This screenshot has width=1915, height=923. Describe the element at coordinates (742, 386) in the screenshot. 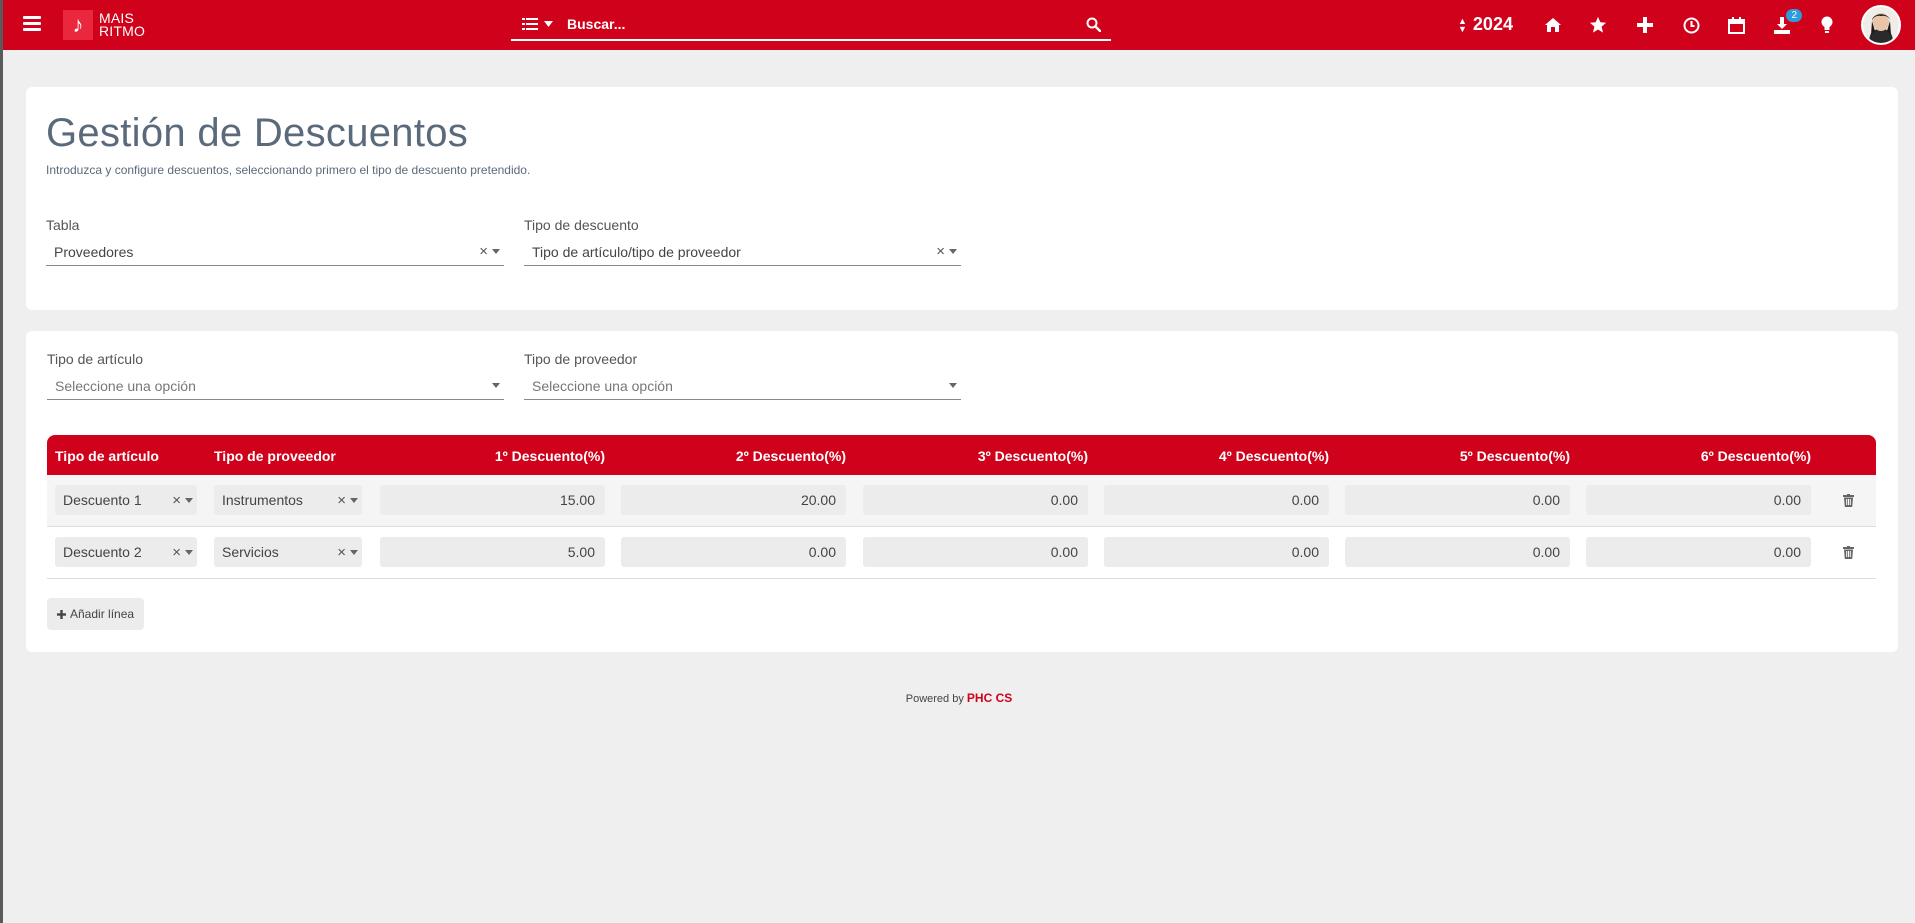

I see `tipo-proveedor-select: Seleccione una opción` at that location.